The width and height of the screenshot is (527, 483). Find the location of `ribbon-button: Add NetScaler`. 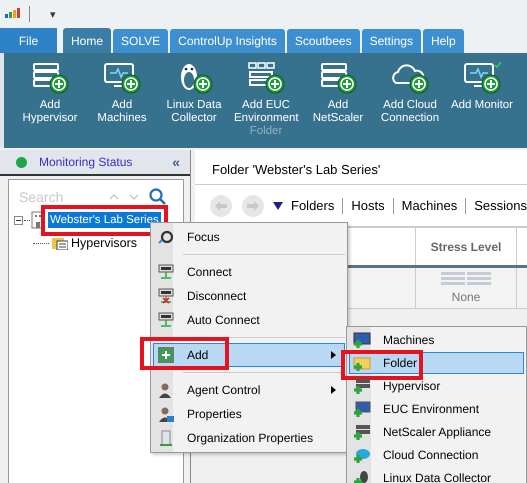

ribbon-button: Add NetScaler is located at coordinates (338, 93).